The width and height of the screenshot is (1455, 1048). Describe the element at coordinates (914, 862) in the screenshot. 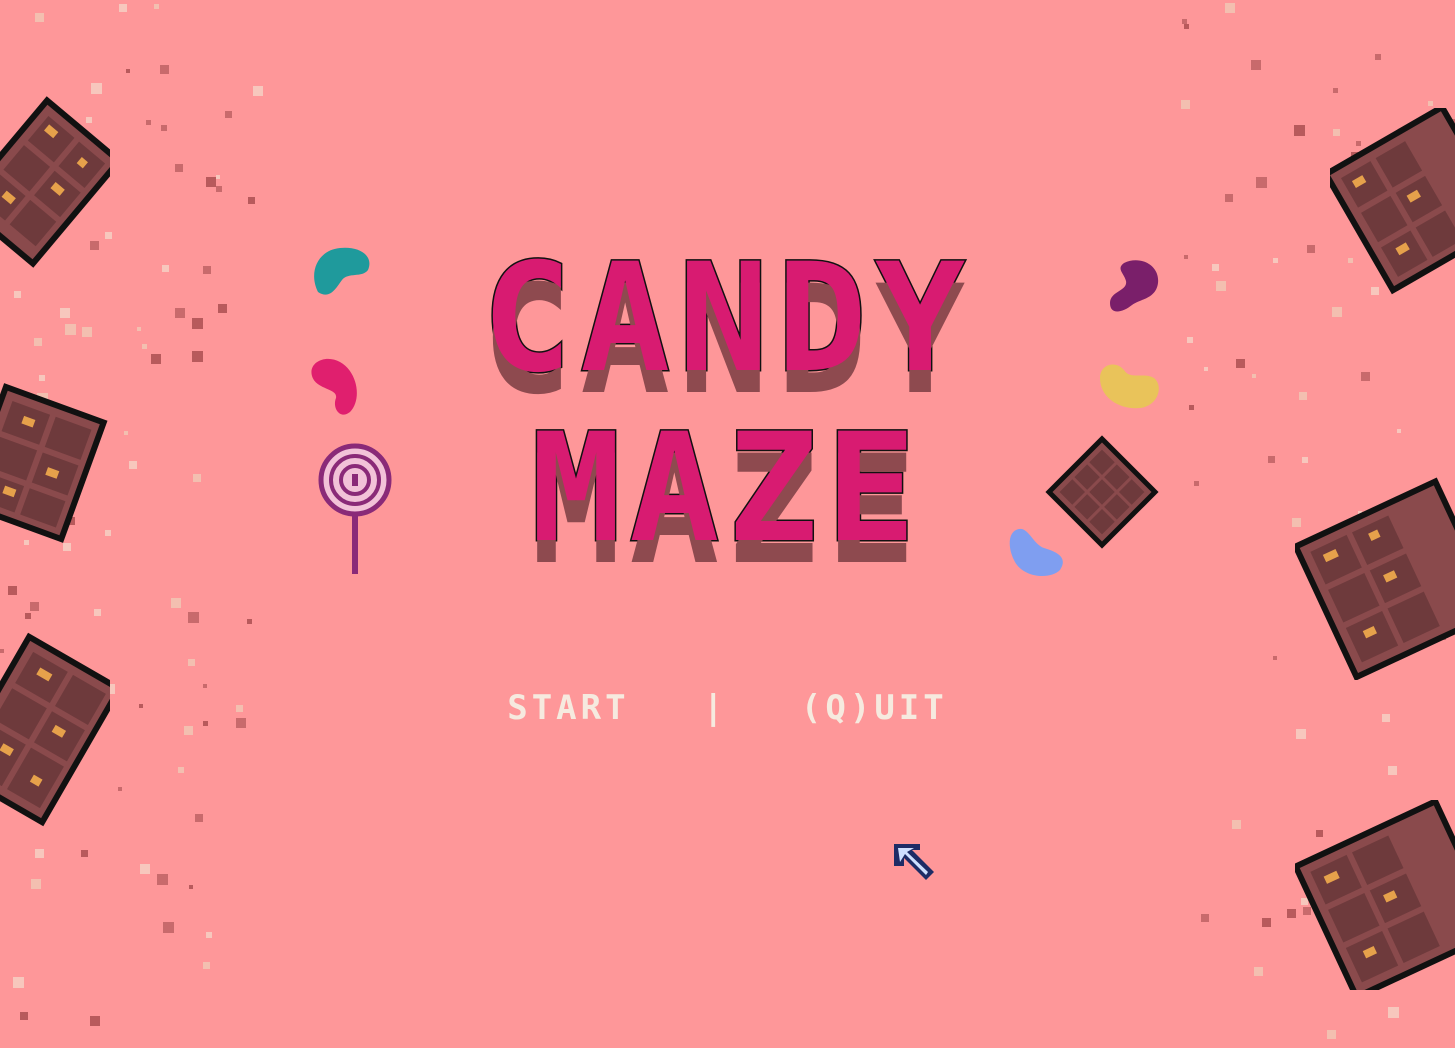

I see `pixel-arrow-cursor-icon` at that location.